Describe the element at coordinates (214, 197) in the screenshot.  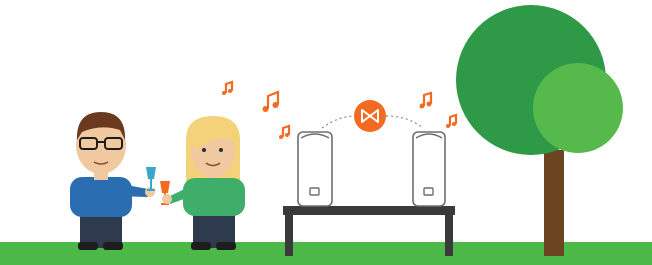
I see `woman-torso` at that location.